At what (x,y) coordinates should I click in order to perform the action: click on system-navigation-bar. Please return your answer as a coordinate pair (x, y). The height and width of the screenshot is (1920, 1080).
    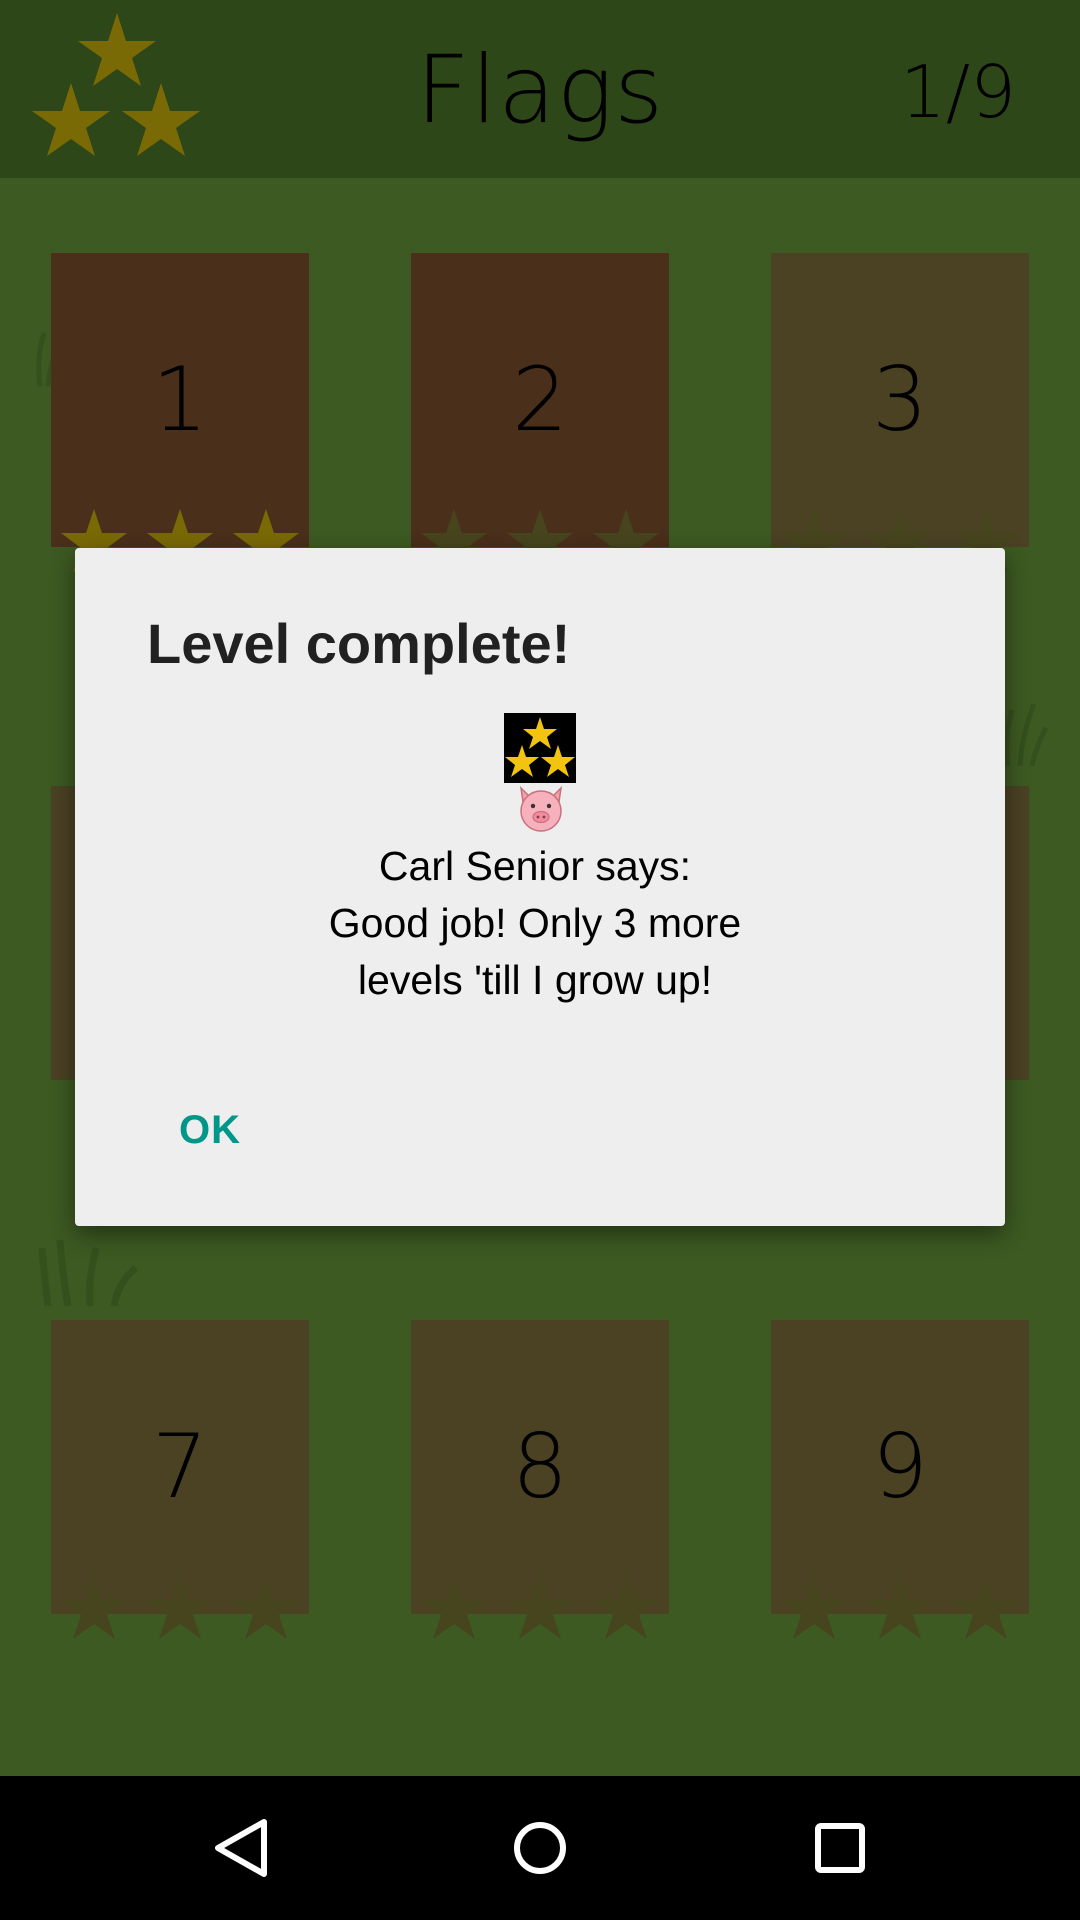
    Looking at the image, I should click on (540, 1848).